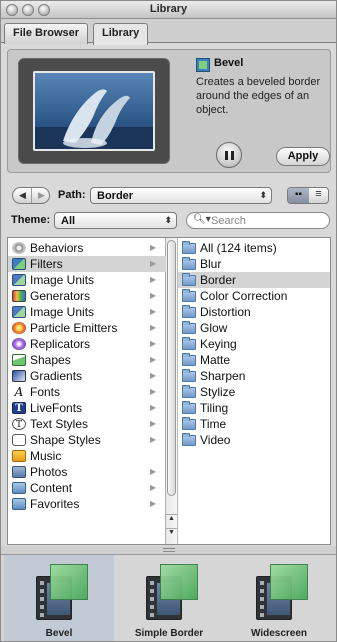  Describe the element at coordinates (49, 472) in the screenshot. I see `category-label: Photos` at that location.